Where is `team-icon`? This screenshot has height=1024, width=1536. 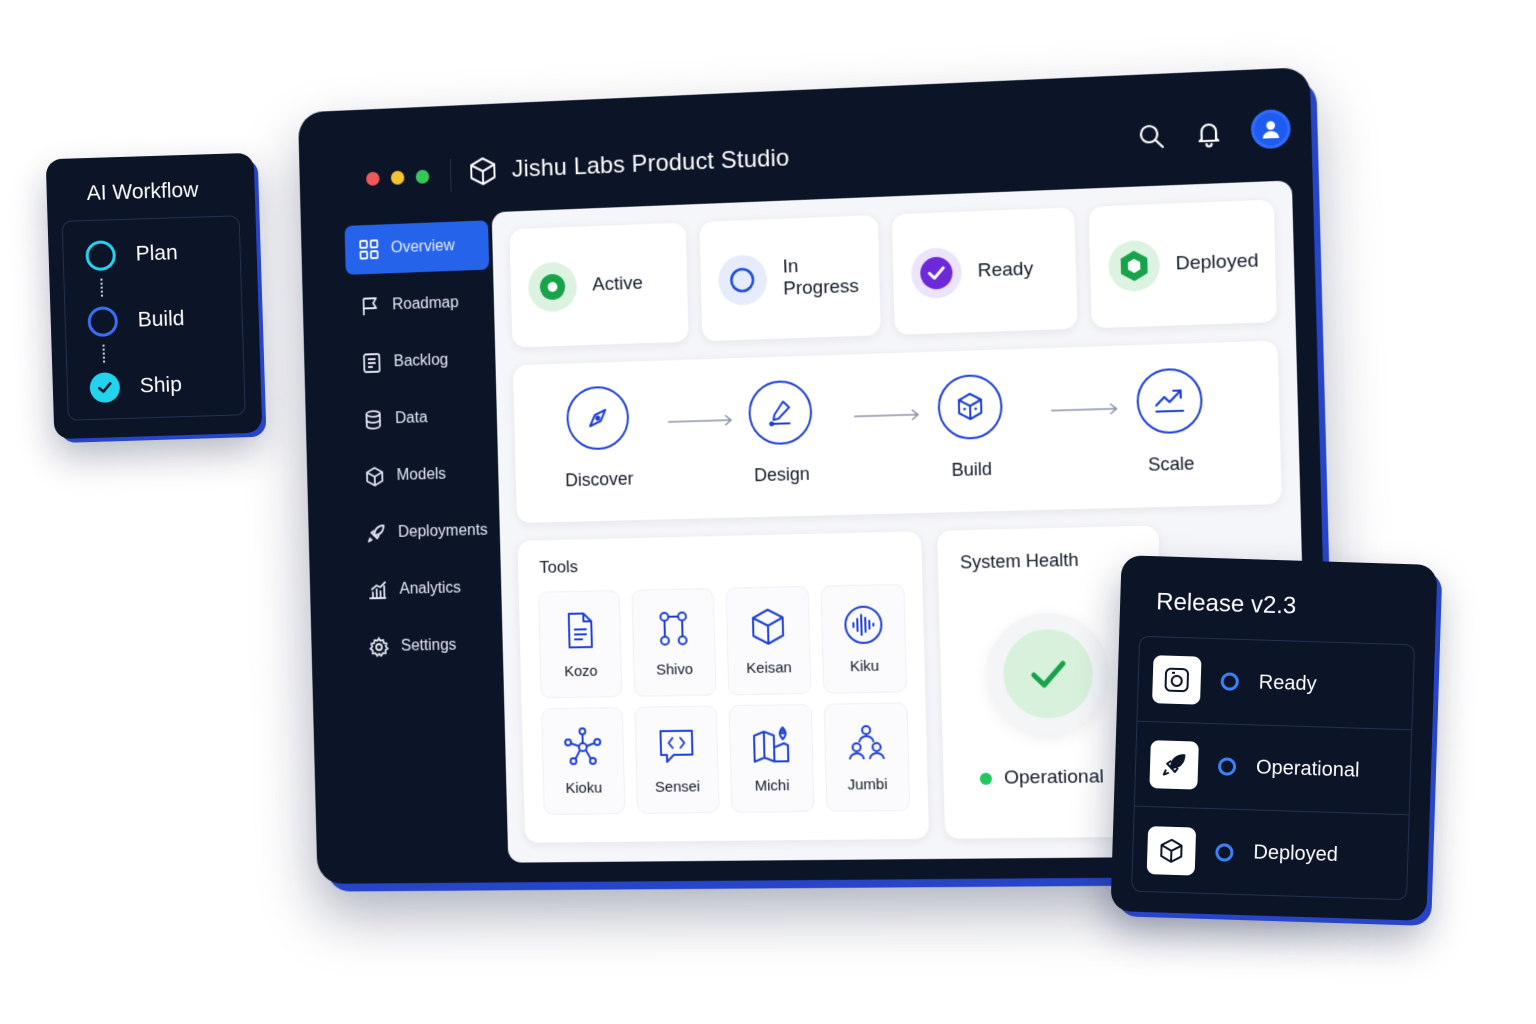 team-icon is located at coordinates (866, 742).